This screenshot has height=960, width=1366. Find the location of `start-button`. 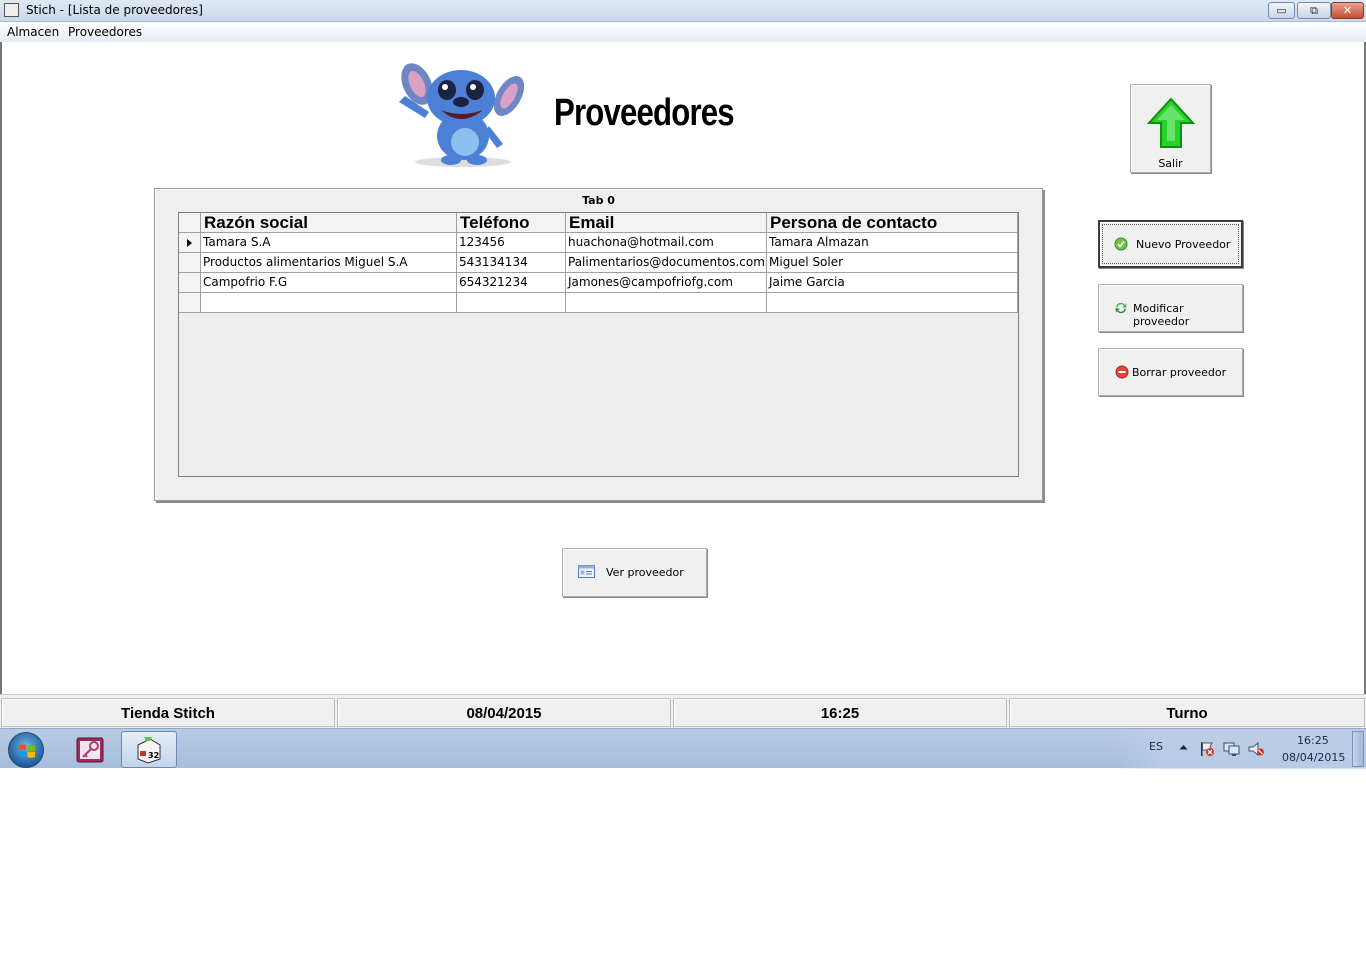

start-button is located at coordinates (26, 750).